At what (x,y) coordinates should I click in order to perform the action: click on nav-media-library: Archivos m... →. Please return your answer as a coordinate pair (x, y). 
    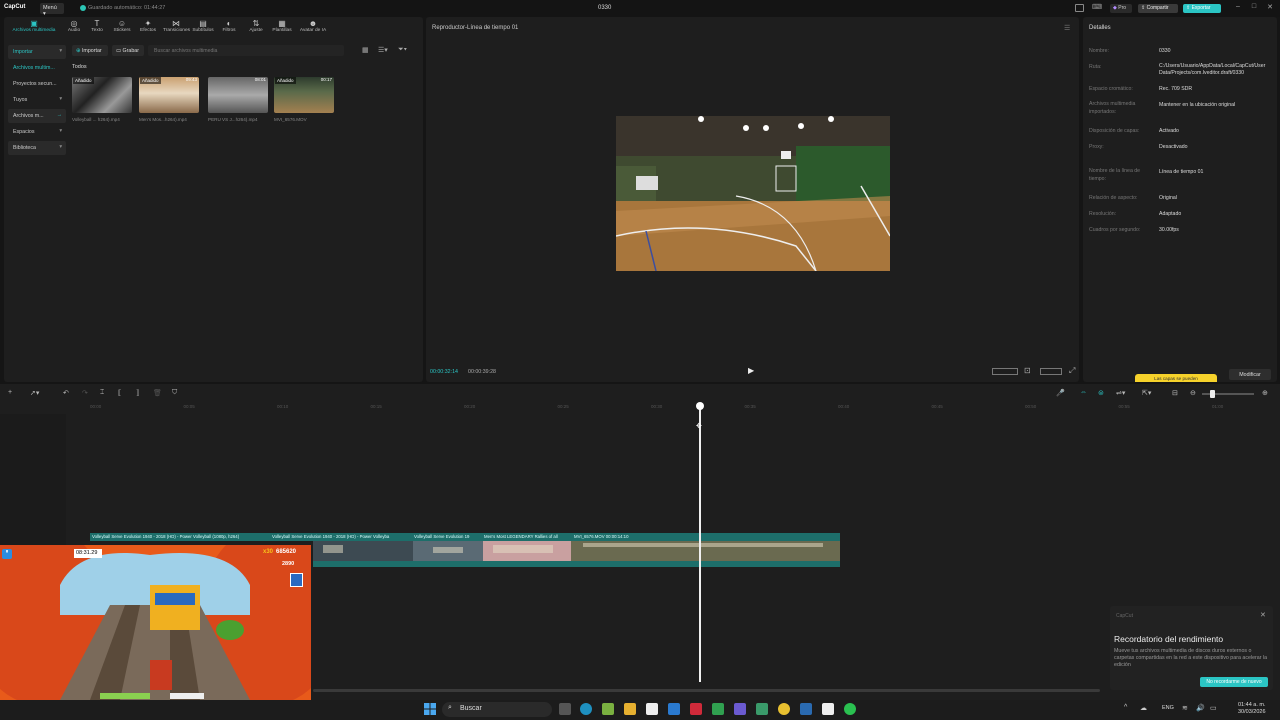
    Looking at the image, I should click on (37, 116).